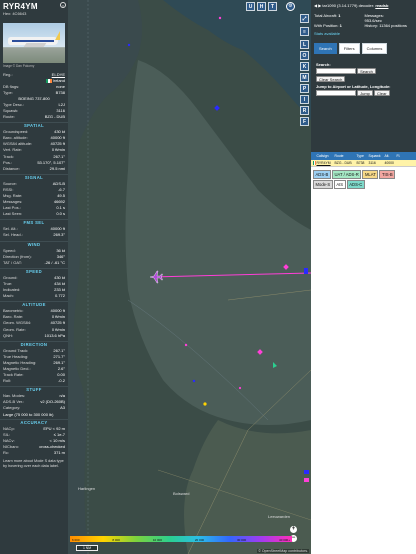 Image resolution: width=416 pixels, height=554 pixels. I want to click on section-speed: SPEED, so click(34, 271).